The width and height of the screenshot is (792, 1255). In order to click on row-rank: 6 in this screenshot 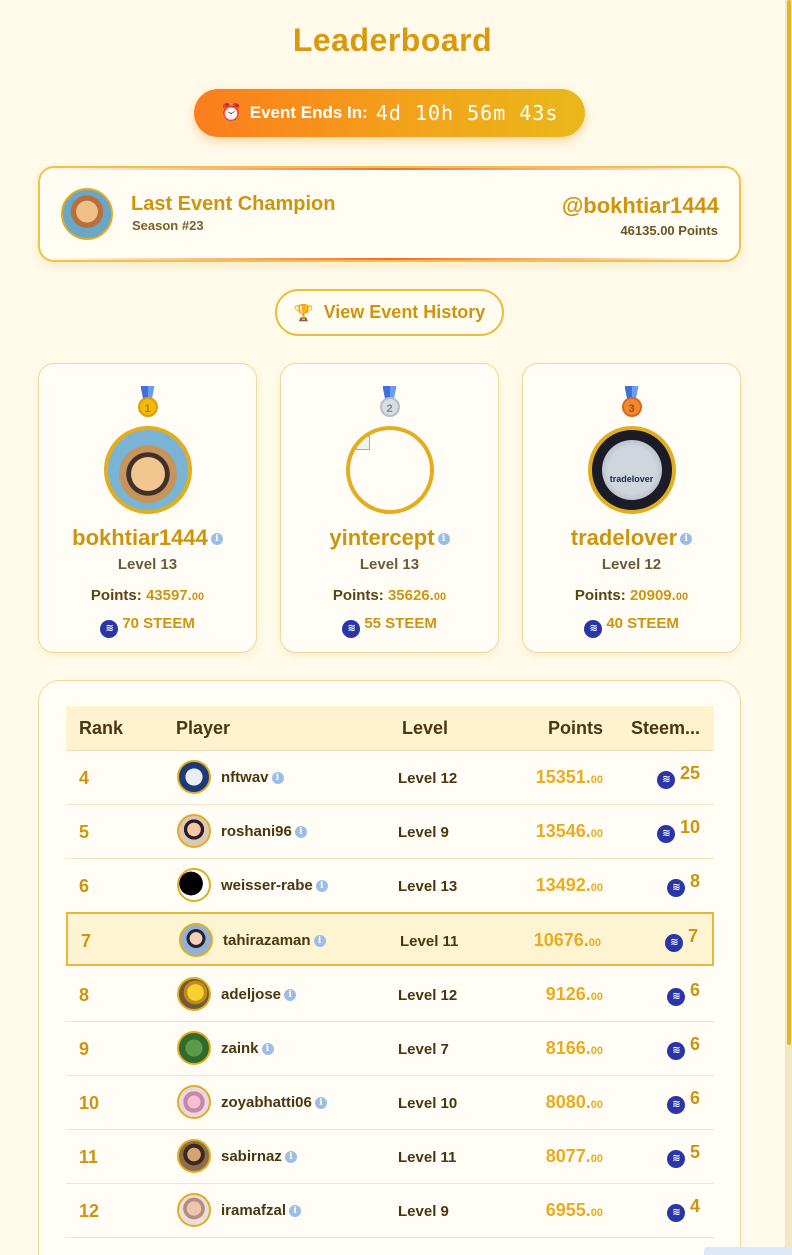, I will do `click(84, 886)`.